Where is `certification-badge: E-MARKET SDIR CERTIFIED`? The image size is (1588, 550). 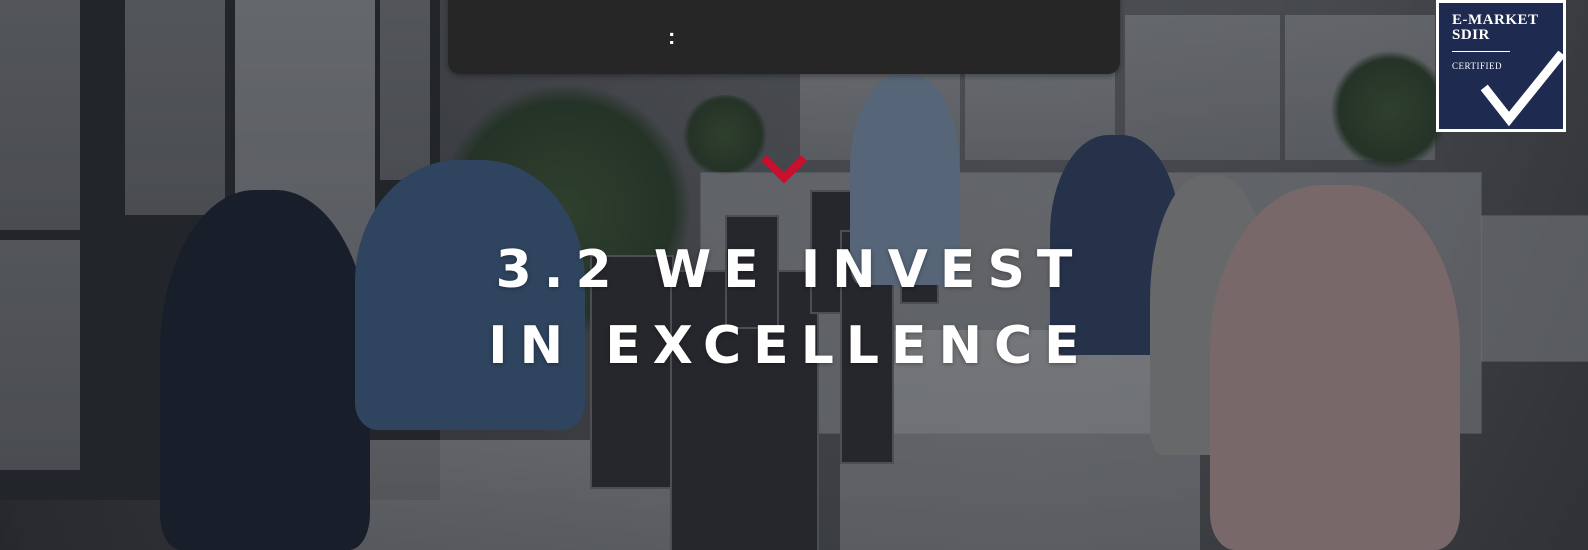
certification-badge: E-MARKET SDIR CERTIFIED is located at coordinates (1501, 66).